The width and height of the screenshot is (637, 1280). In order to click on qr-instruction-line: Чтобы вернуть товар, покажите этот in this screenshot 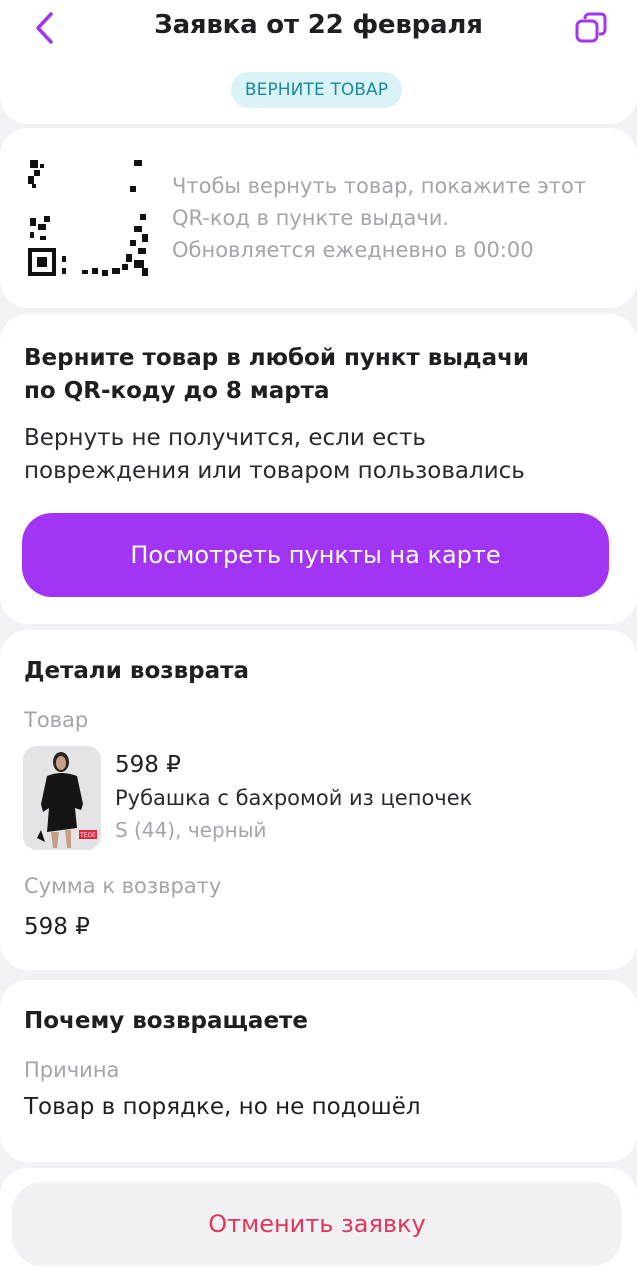, I will do `click(379, 186)`.